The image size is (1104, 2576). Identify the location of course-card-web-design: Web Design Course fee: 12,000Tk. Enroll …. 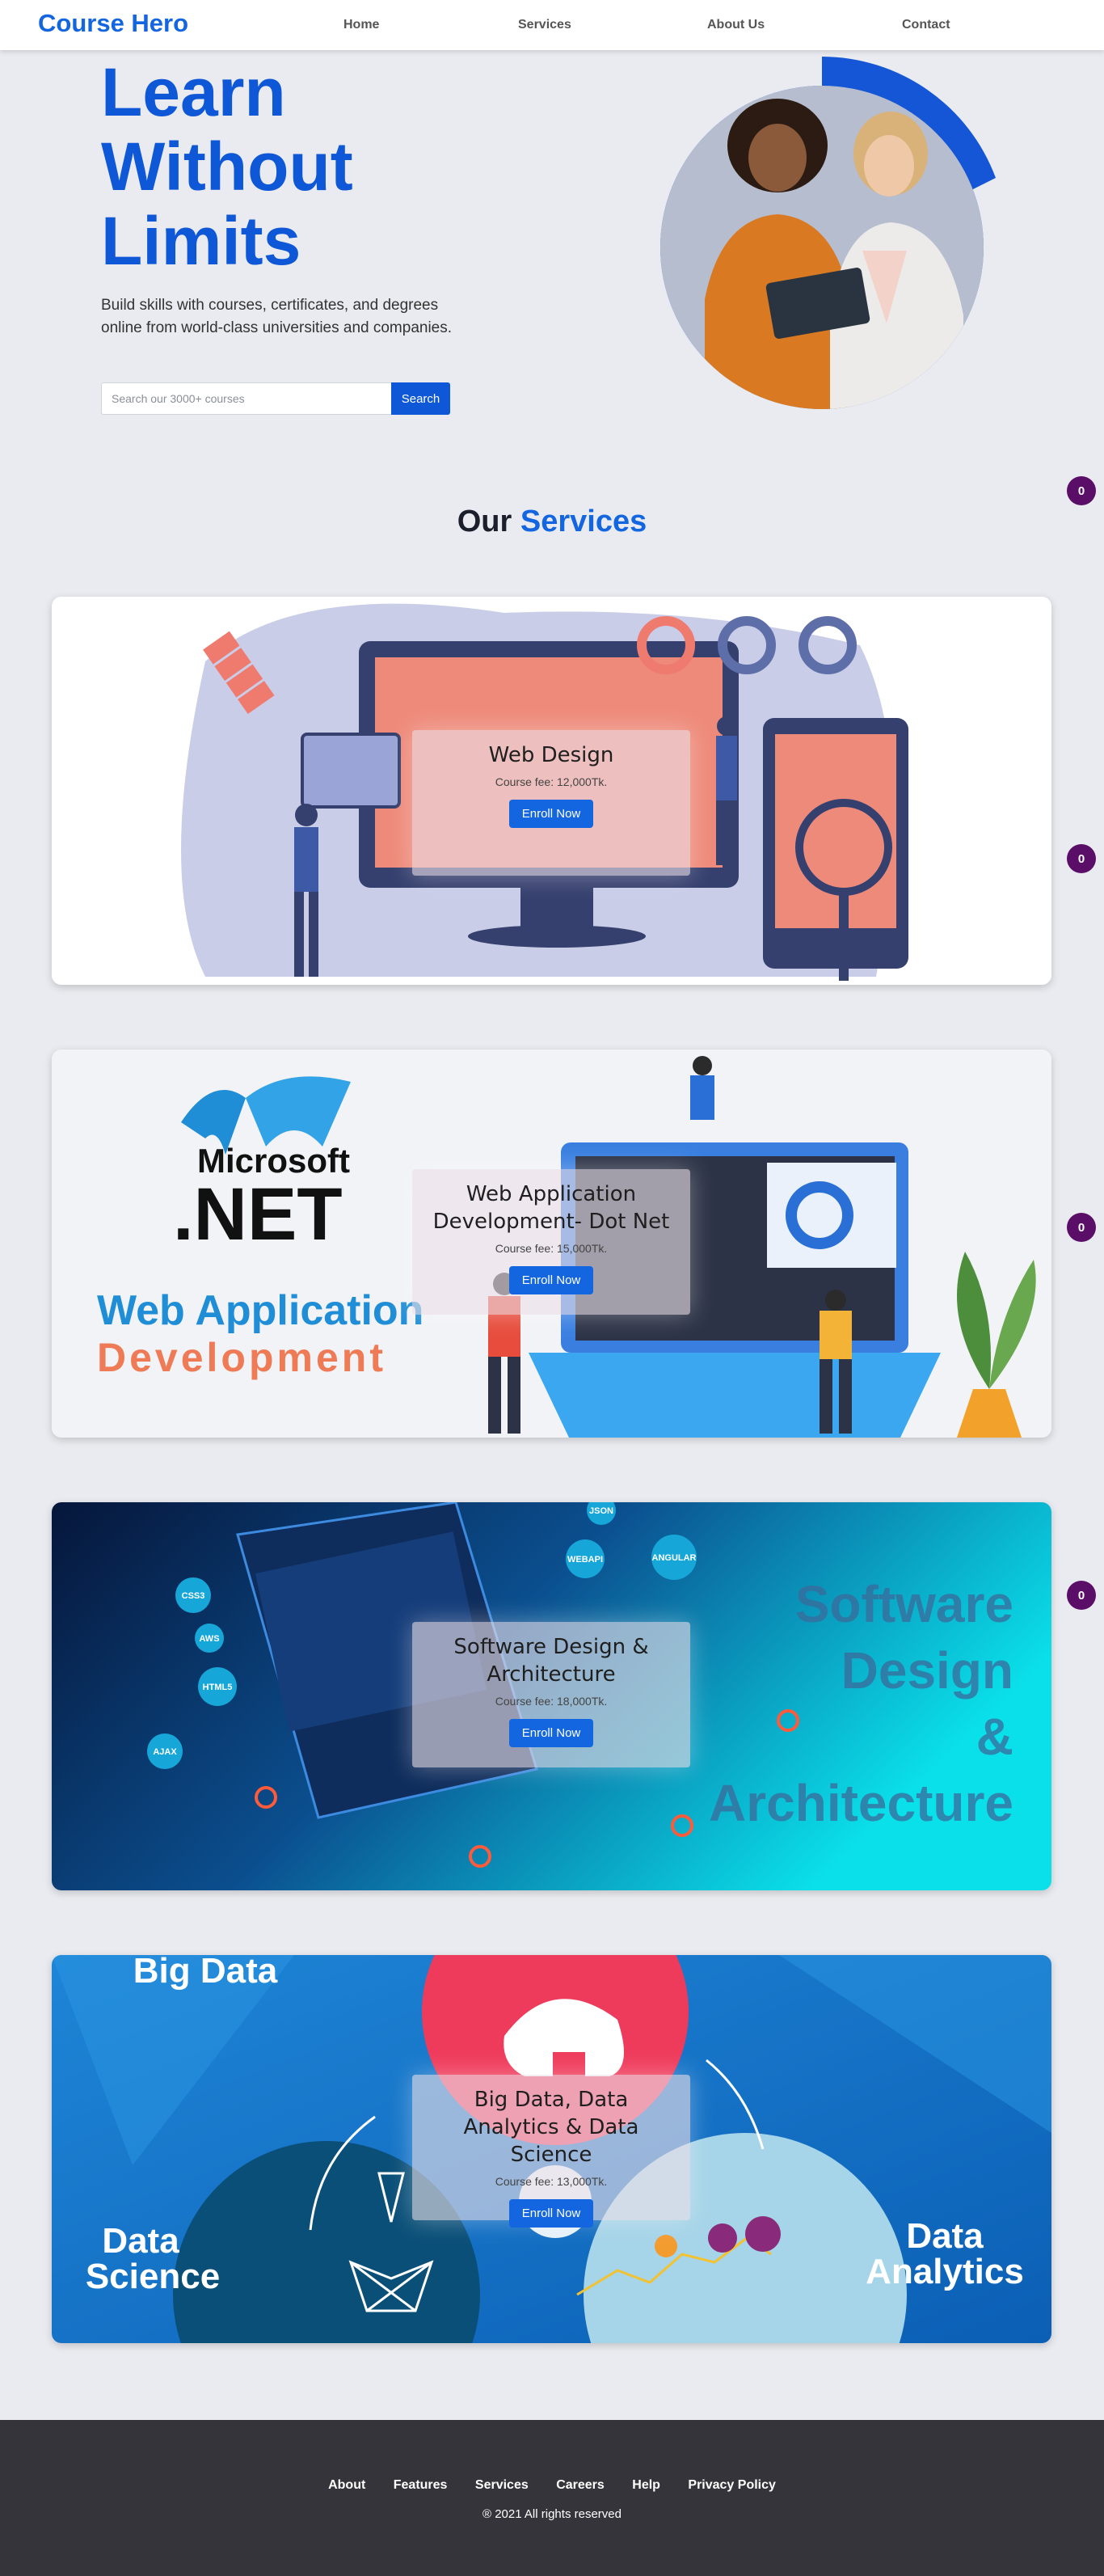
(551, 791).